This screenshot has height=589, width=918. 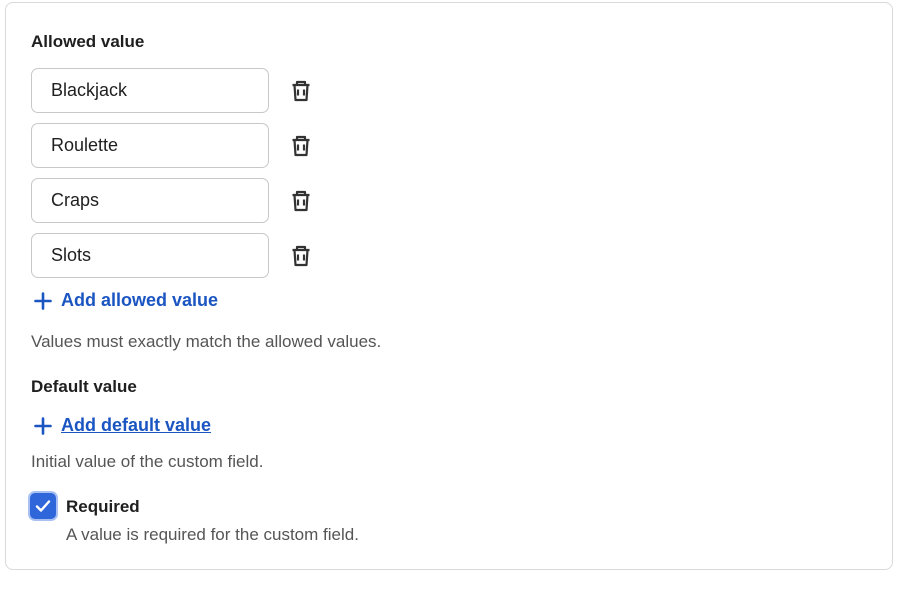 What do you see at coordinates (88, 41) in the screenshot?
I see `allowed-value-heading: Allowed value` at bounding box center [88, 41].